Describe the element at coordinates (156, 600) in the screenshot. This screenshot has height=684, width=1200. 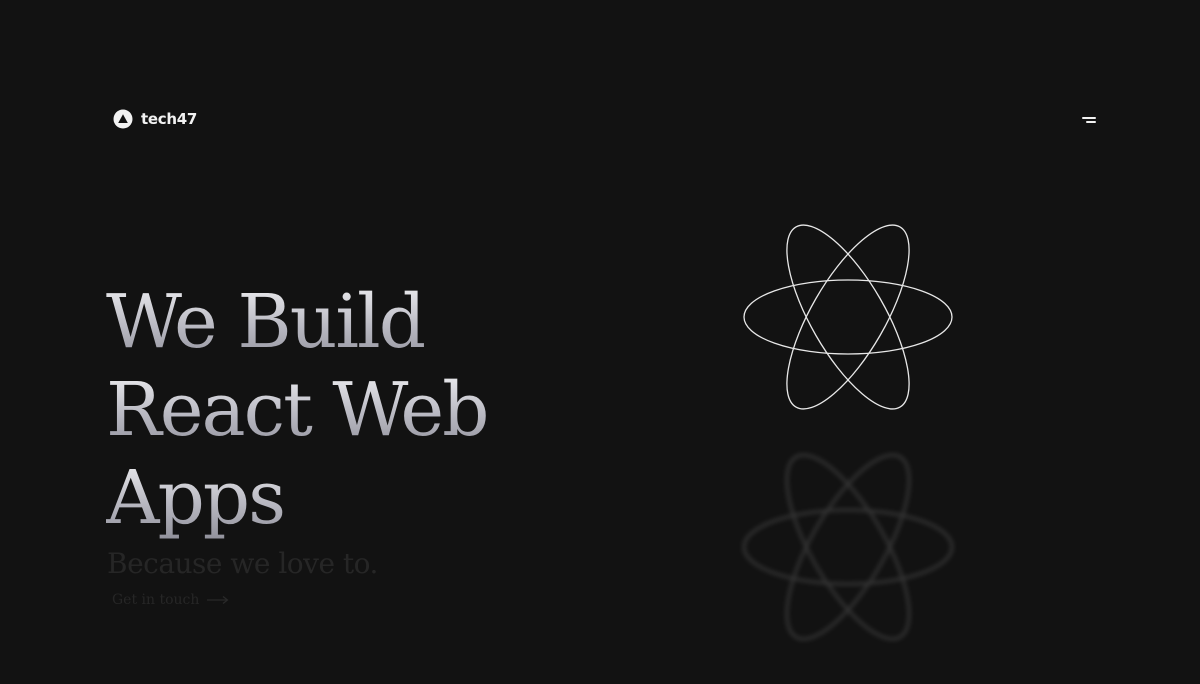
I see `get-in-touch-label: Get in touch` at that location.